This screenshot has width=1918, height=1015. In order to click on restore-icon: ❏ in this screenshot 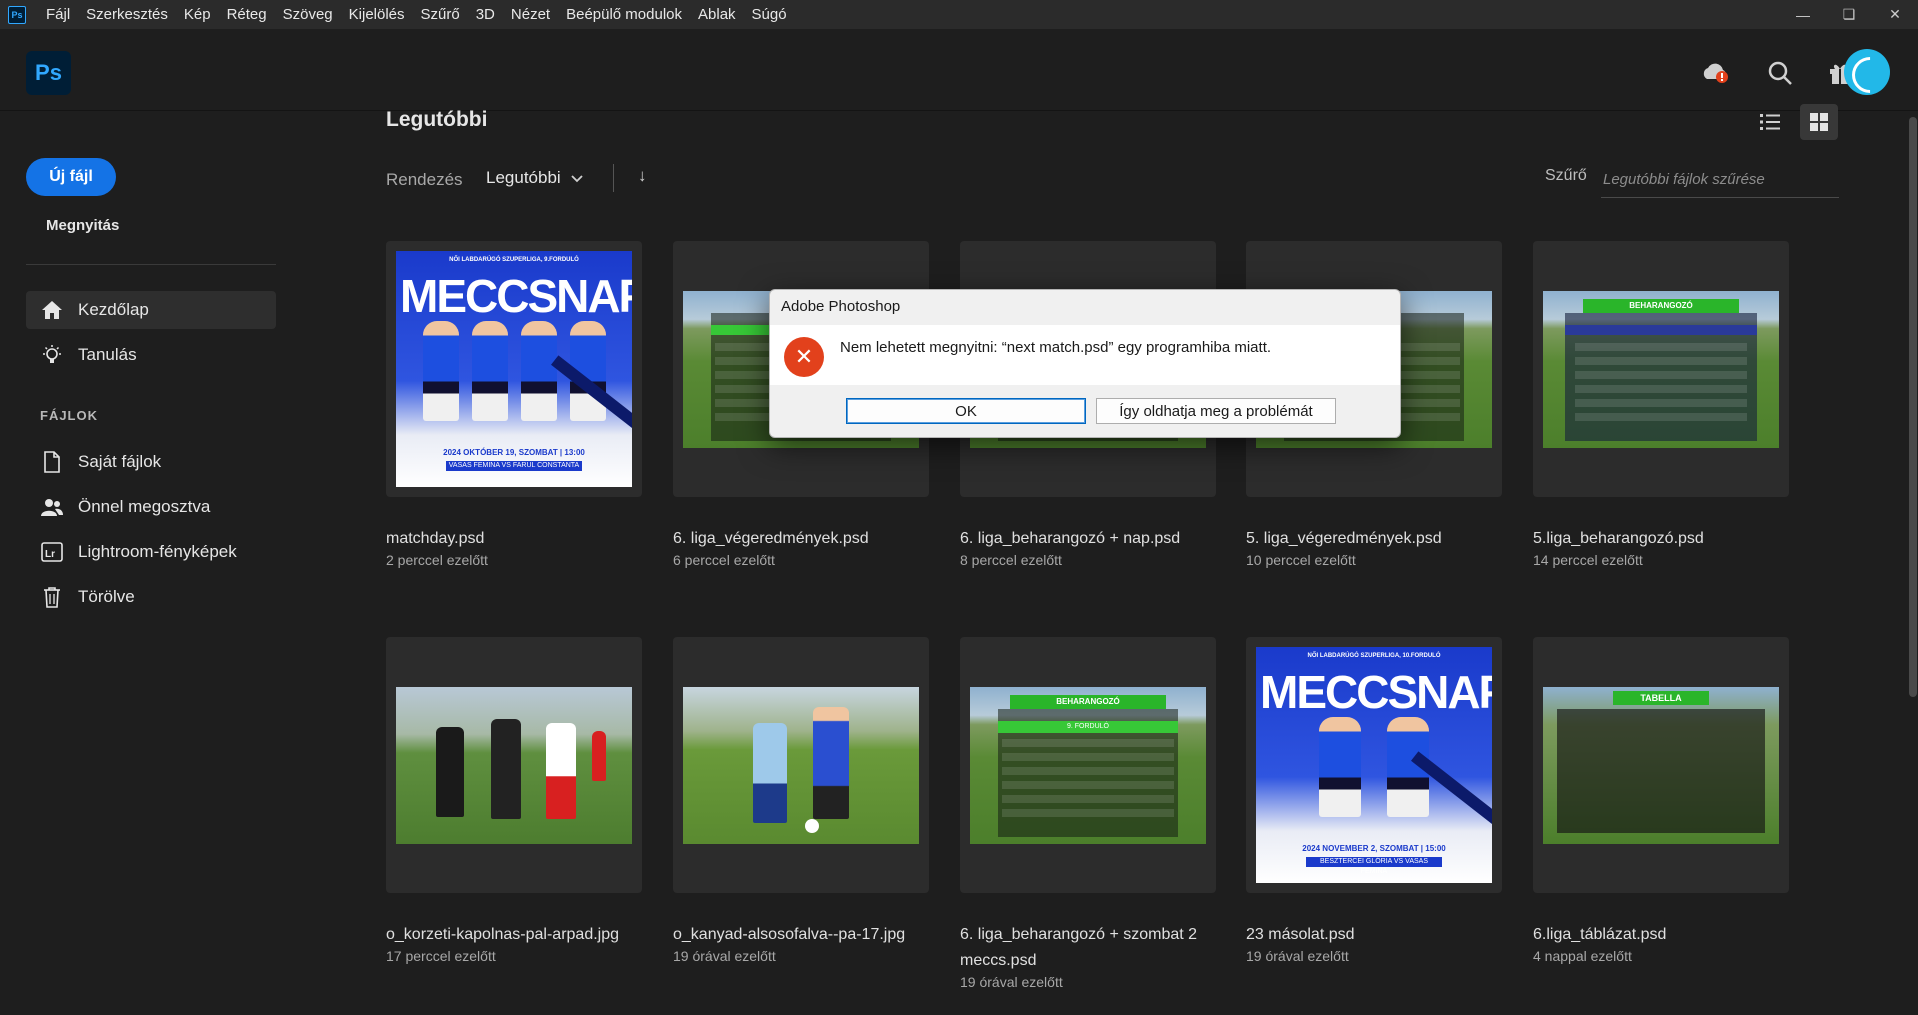, I will do `click(1849, 14)`.